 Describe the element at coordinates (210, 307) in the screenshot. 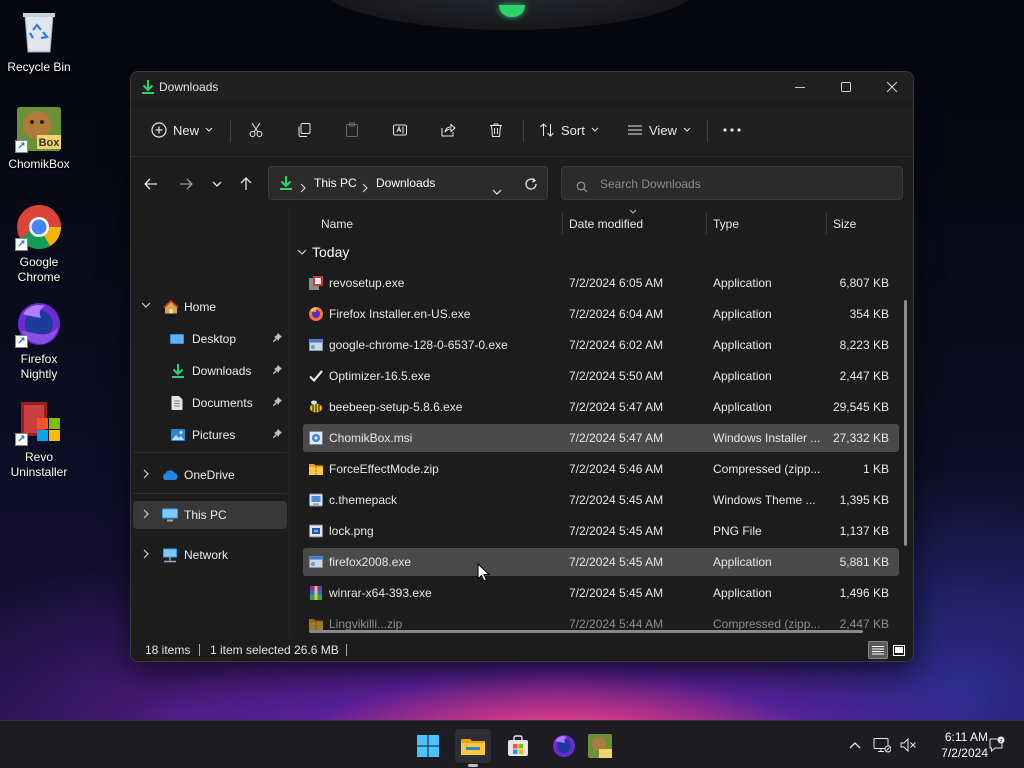

I see `sidebar-item-home: Home` at that location.